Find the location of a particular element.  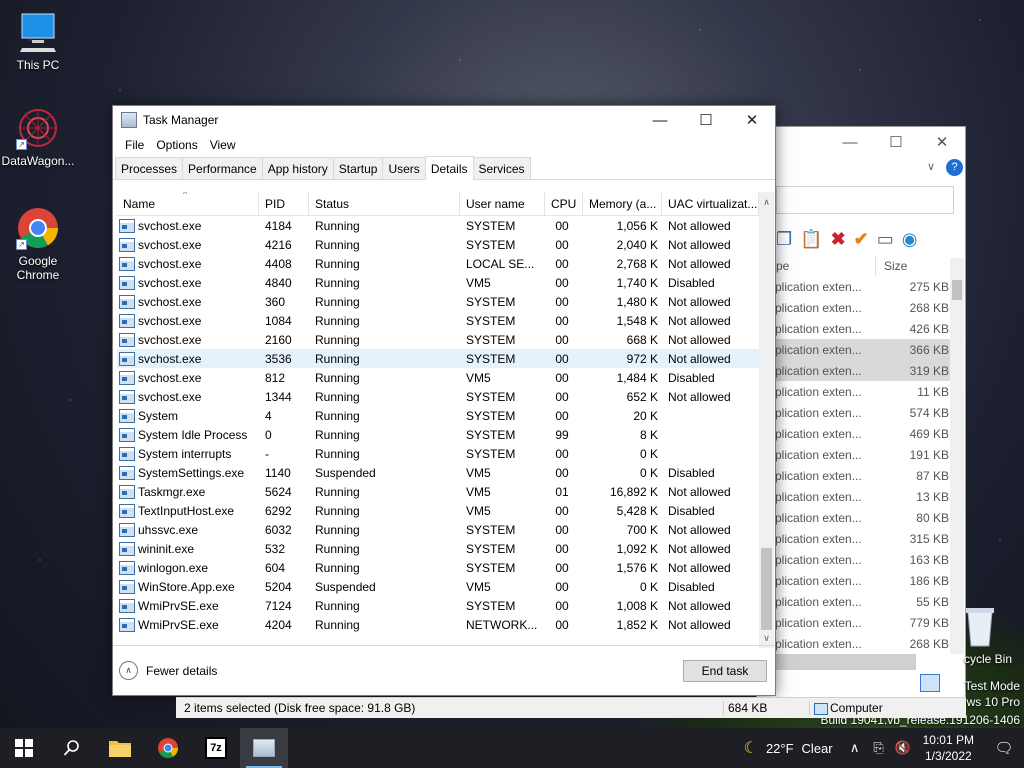

tab-users: Users is located at coordinates (404, 168).